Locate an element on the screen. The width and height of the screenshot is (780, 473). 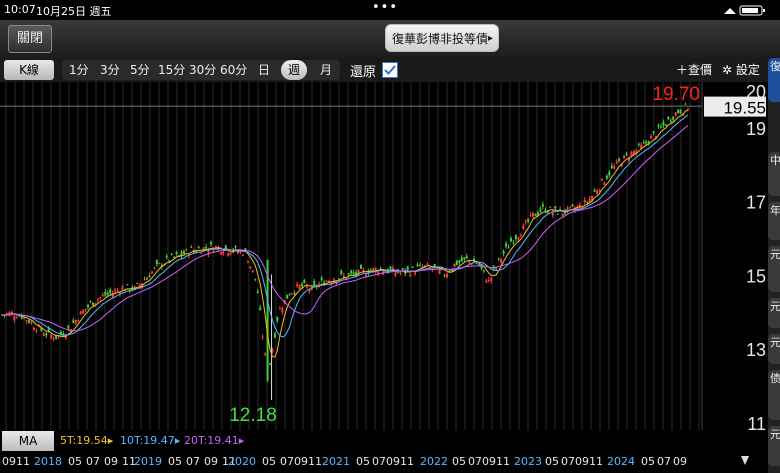
x-axis-year-label: 2020 is located at coordinates (242, 461).